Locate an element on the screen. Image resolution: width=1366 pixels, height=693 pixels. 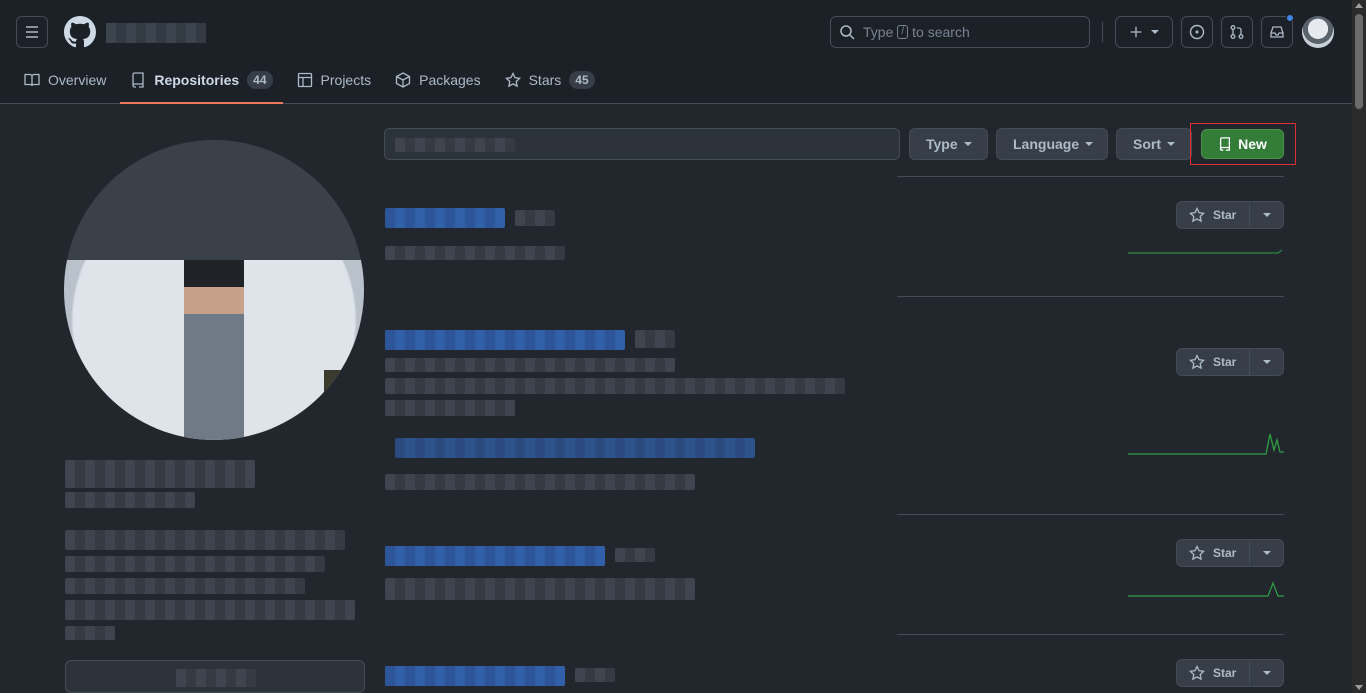
create-new-button is located at coordinates (1144, 32).